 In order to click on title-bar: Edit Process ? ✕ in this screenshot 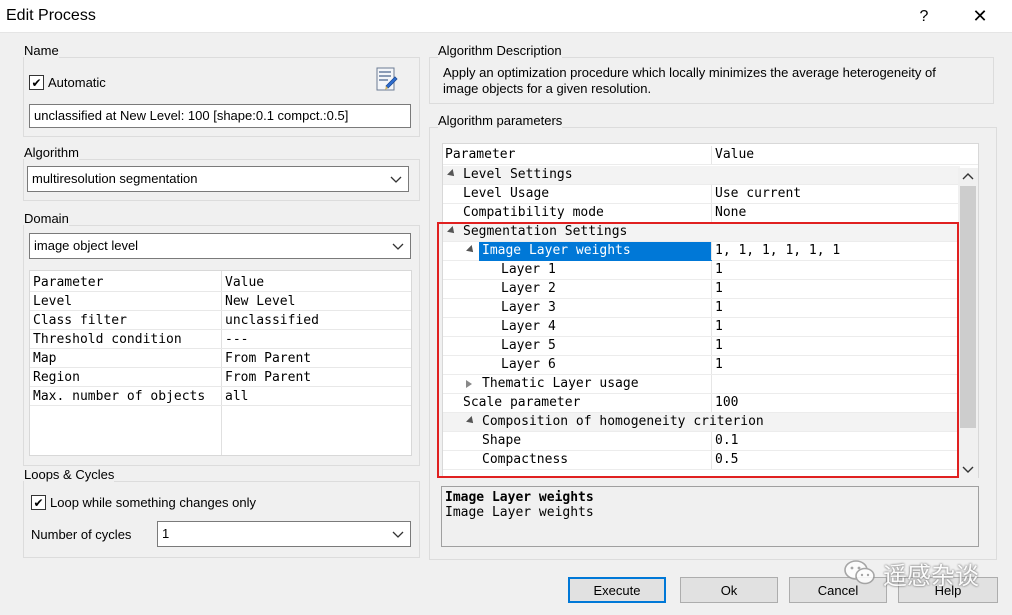, I will do `click(506, 16)`.